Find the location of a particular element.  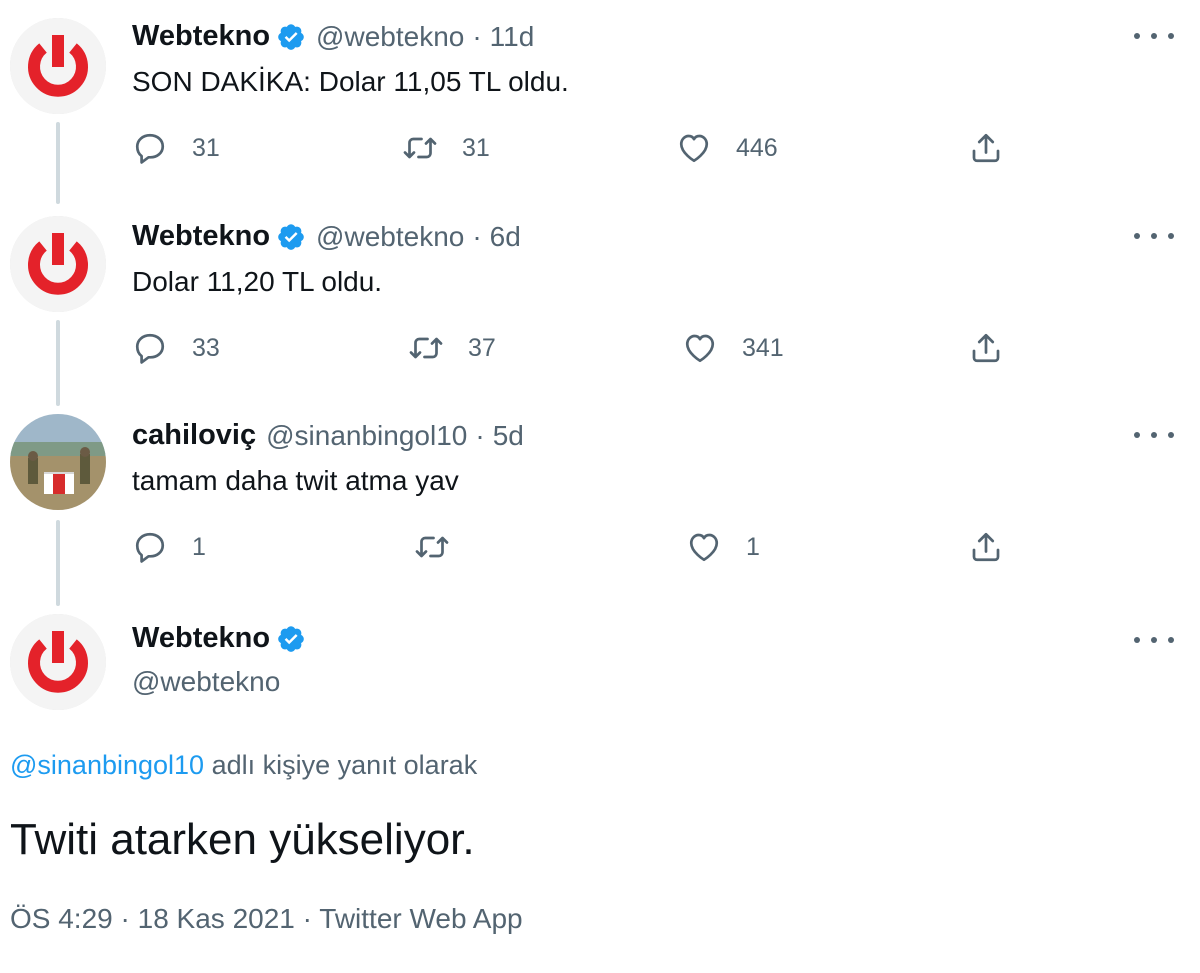

retweet-button is located at coordinates (444, 547).